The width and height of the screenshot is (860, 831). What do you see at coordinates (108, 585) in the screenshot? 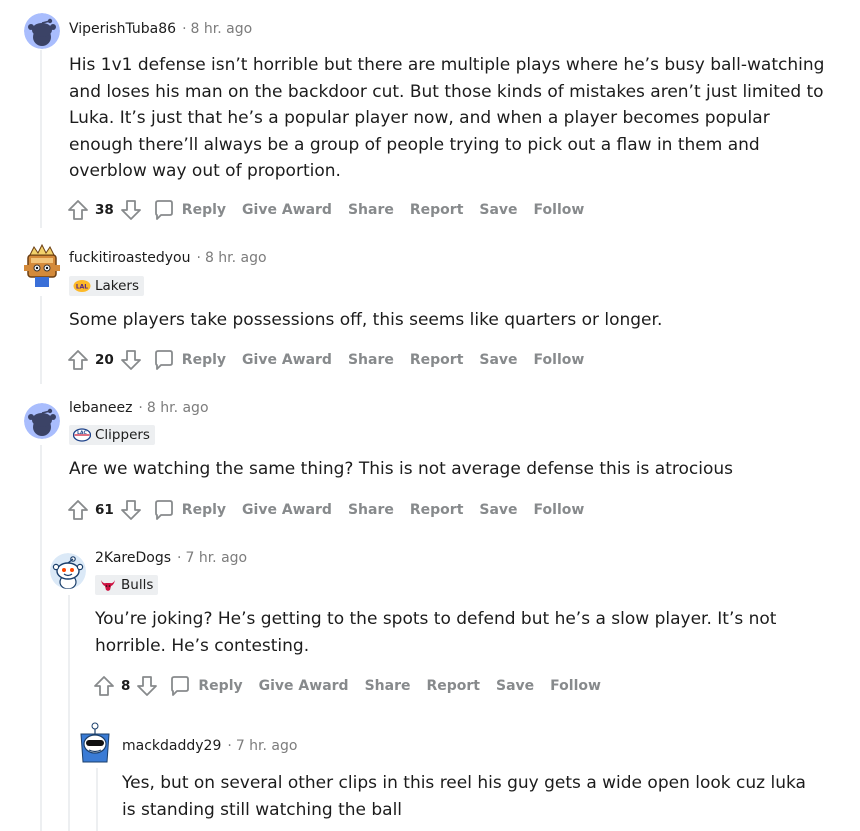
I see `bulls-logo-icon` at bounding box center [108, 585].